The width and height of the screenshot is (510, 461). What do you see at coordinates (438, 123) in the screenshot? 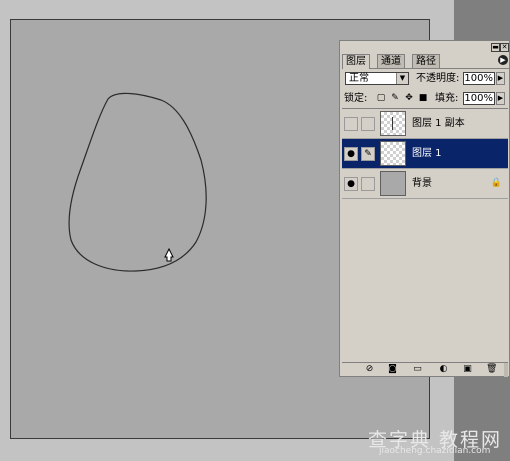
I see `layer-name: 图层 1 副本` at bounding box center [438, 123].